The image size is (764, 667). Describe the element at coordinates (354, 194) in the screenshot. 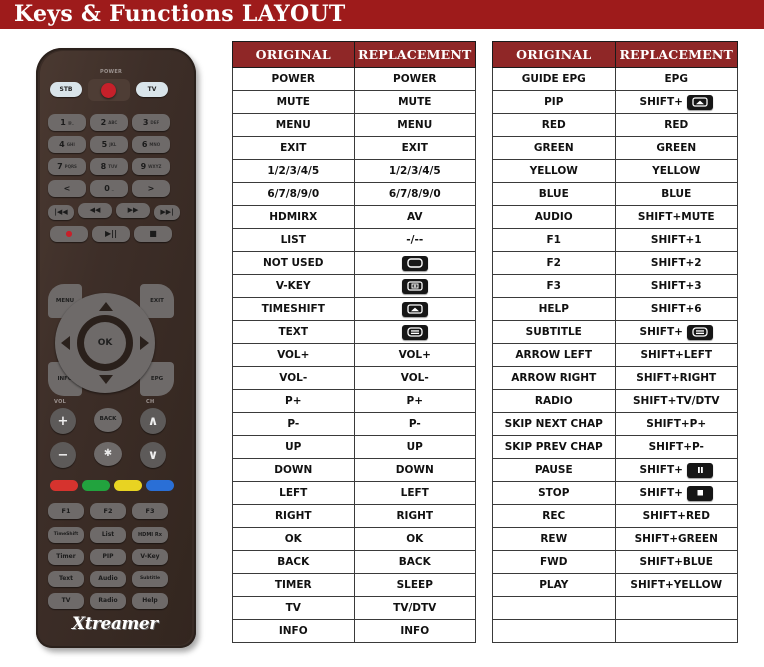

I see `table-row: 6/7/8/9/0 6/7/8/9/0` at that location.